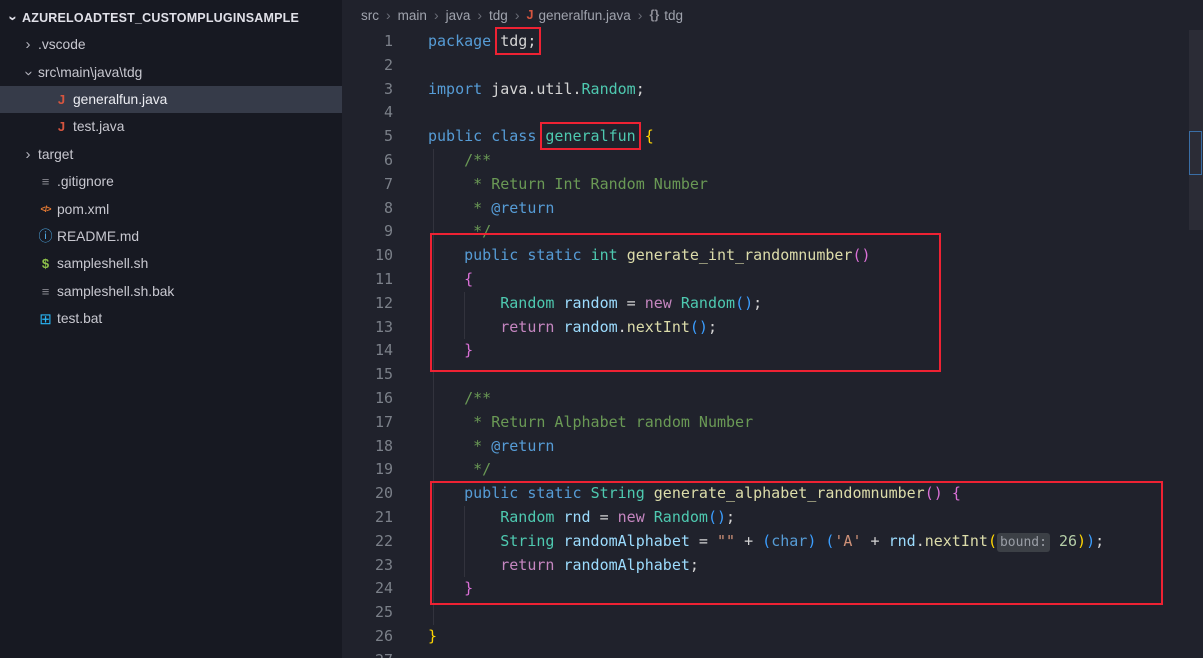 The height and width of the screenshot is (658, 1203). Describe the element at coordinates (367, 66) in the screenshot. I see `line-number: 2` at that location.